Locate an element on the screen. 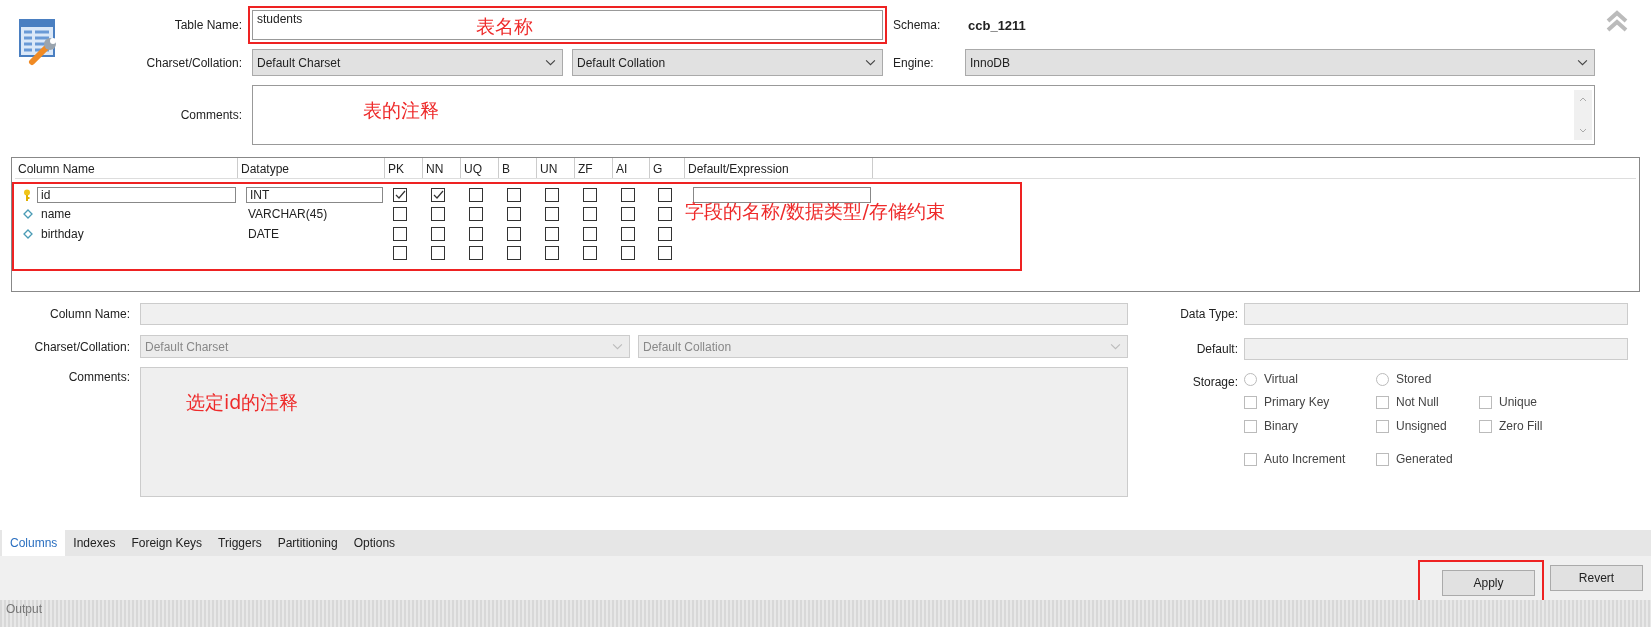 This screenshot has height=627, width=1651. comments-field: 选定id的注释 is located at coordinates (634, 432).